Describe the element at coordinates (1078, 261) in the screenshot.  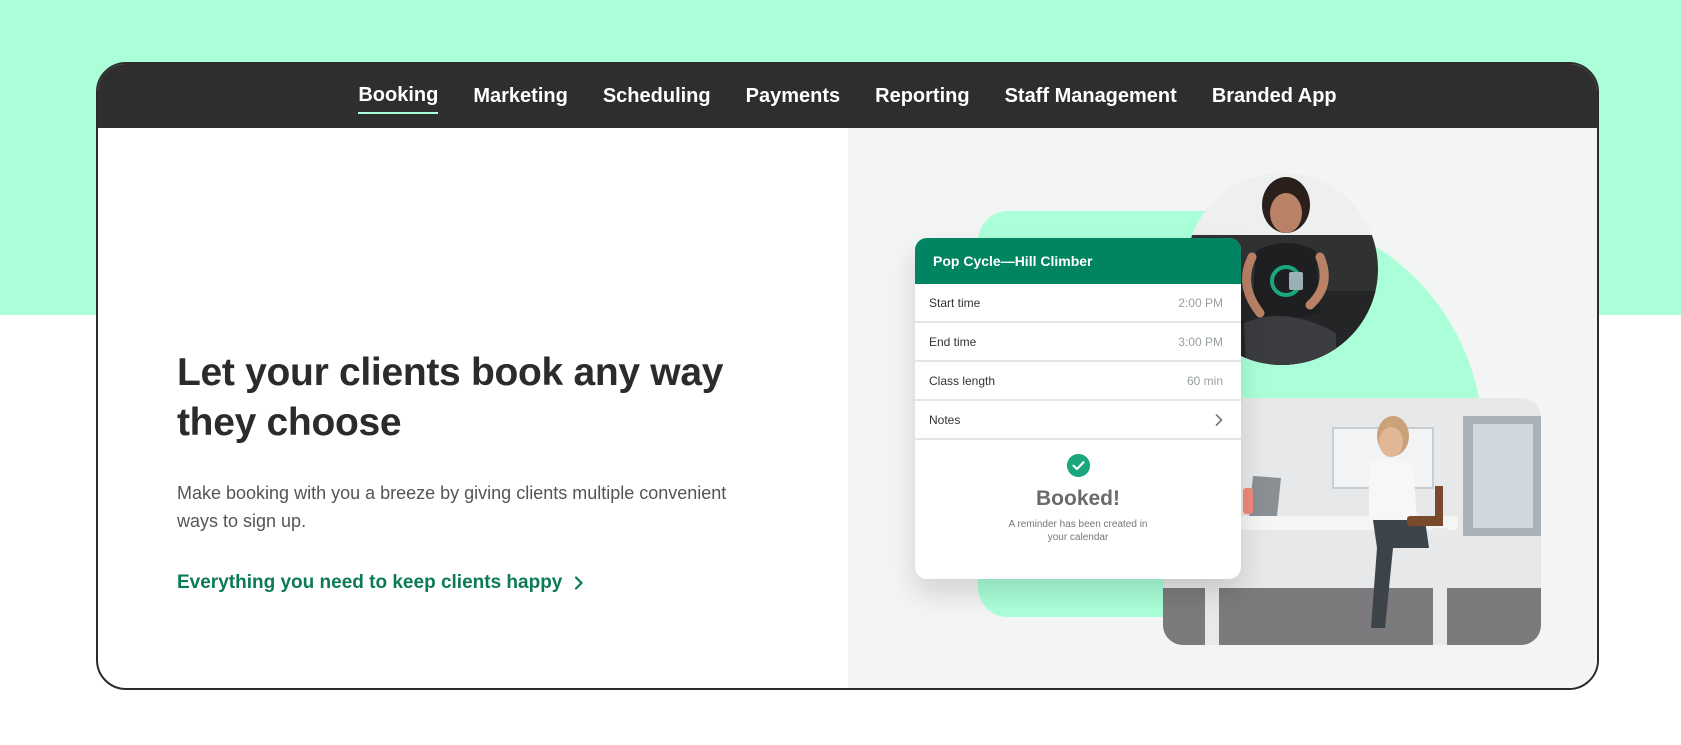
I see `class-title: Pop Cycle—Hill Climber` at that location.